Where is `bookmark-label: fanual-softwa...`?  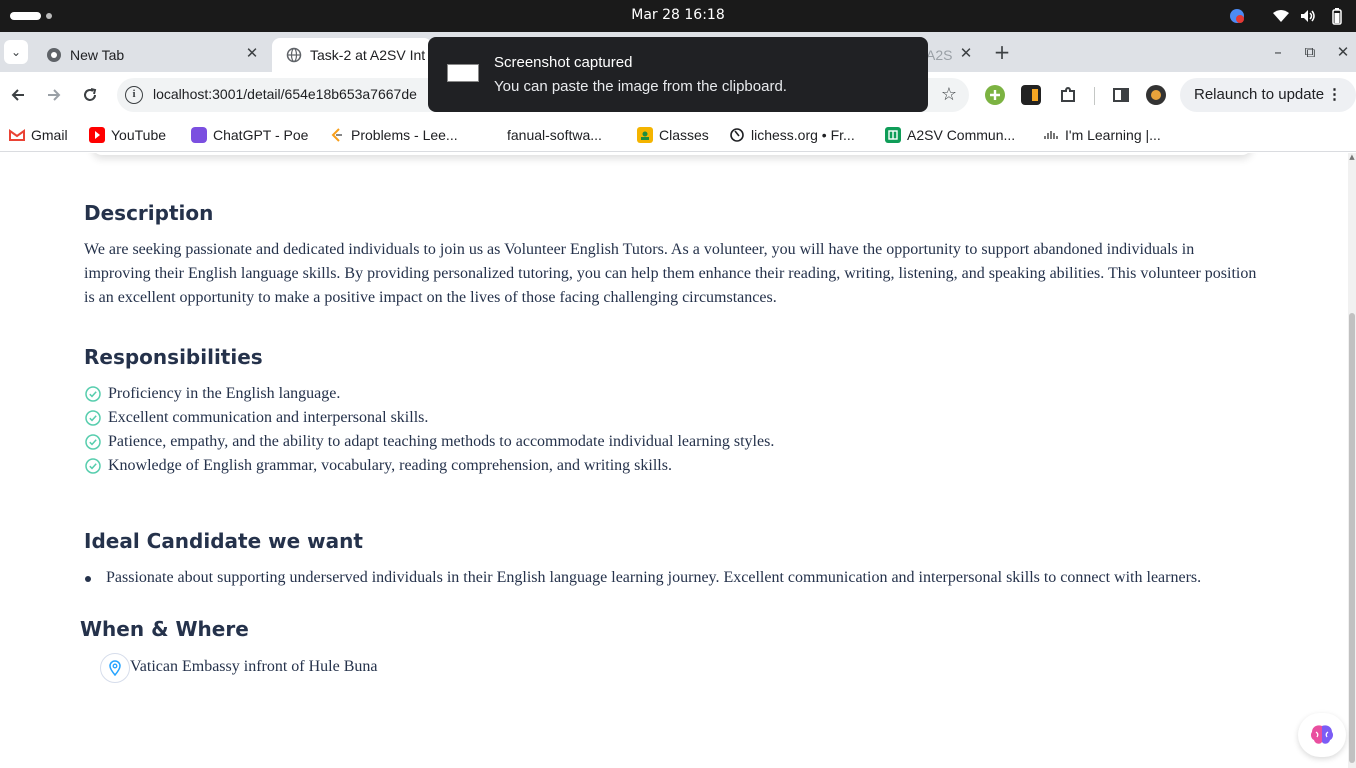
bookmark-label: fanual-softwa... is located at coordinates (554, 135).